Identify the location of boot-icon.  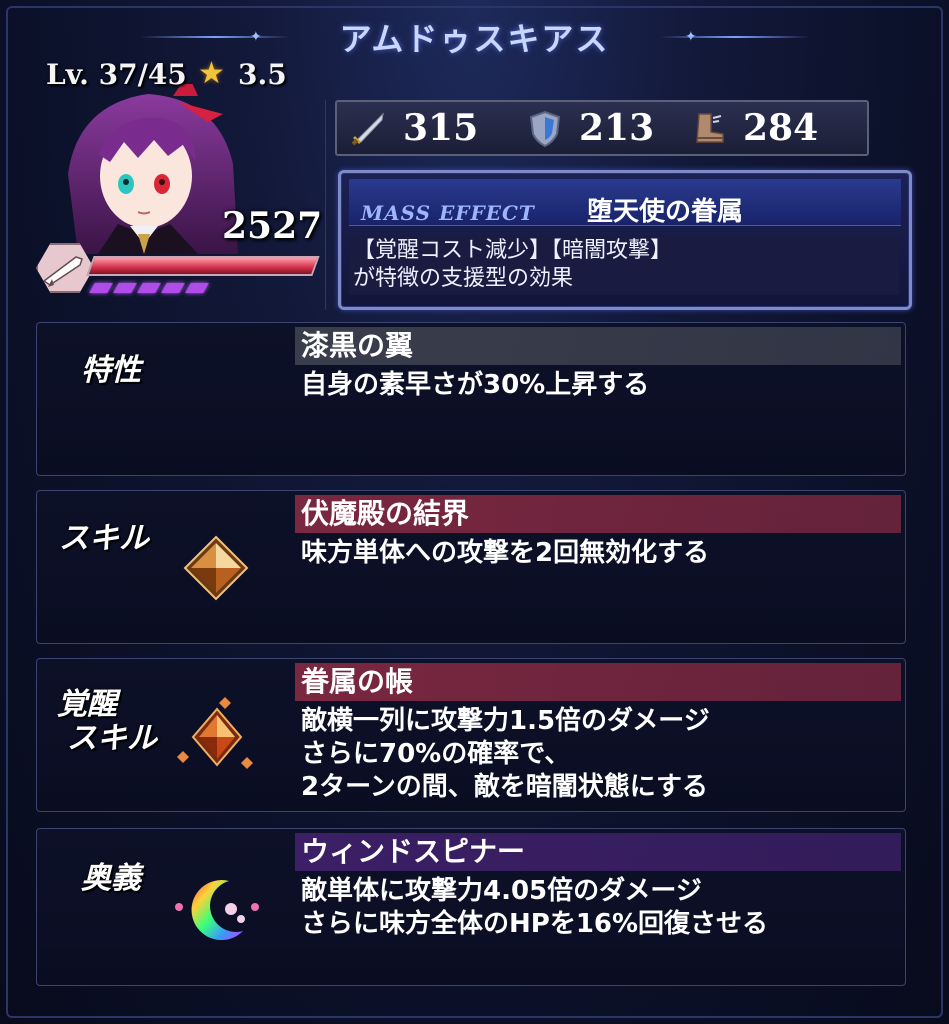
(709, 128).